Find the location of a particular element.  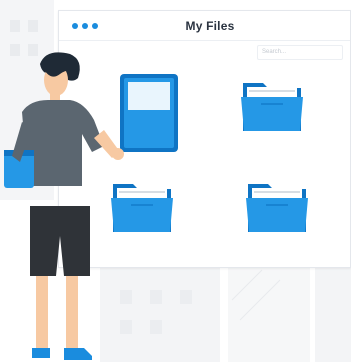

window-title: My Files is located at coordinates (210, 26).